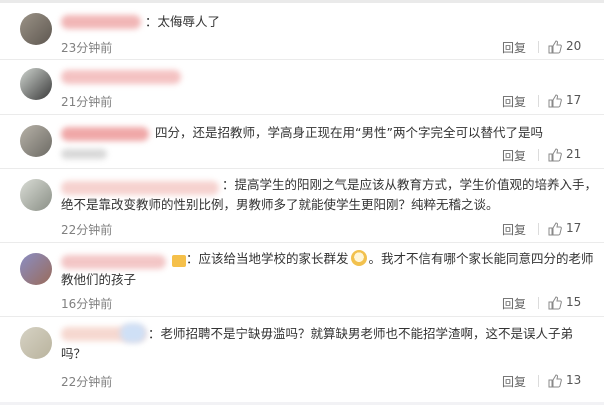  Describe the element at coordinates (361, 333) in the screenshot. I see `comment-text: ：老师招聘不是宁缺毋滥吗？就算缺男老师也不能招学渣啊，这不是误人子弟` at that location.